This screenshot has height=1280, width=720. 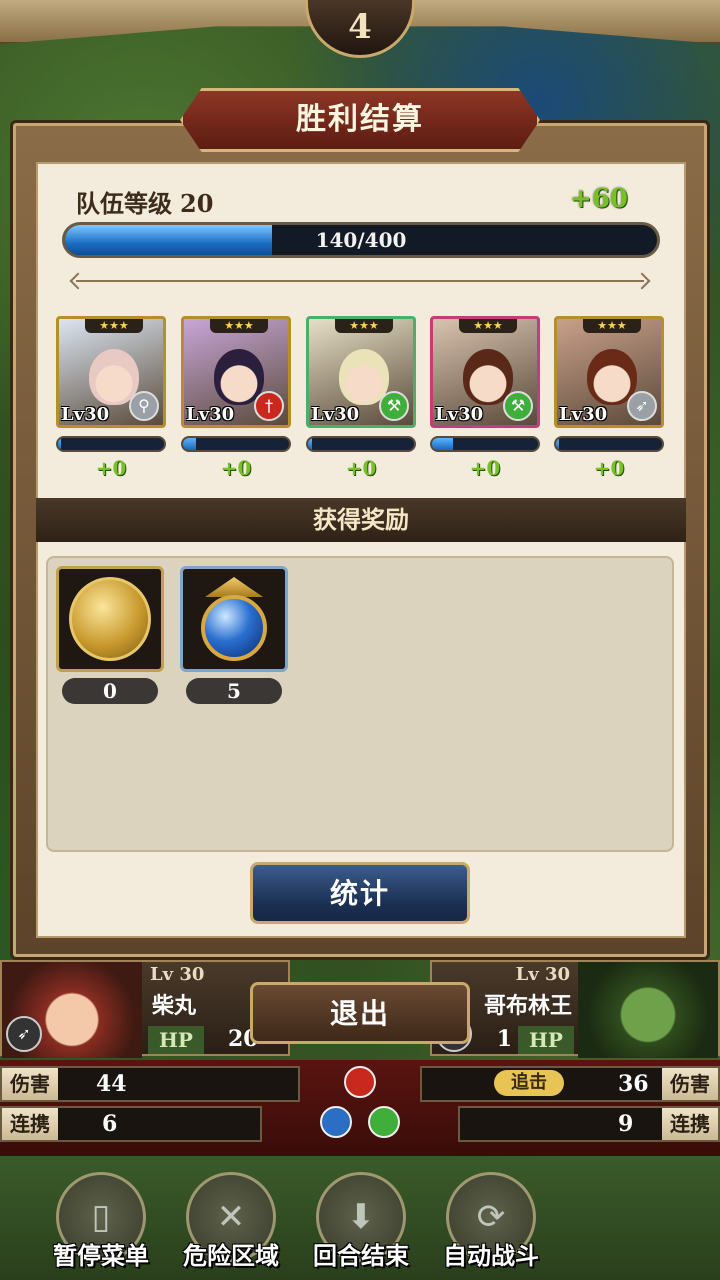 What do you see at coordinates (124, 204) in the screenshot?
I see `party-level-label: 队伍等级` at bounding box center [124, 204].